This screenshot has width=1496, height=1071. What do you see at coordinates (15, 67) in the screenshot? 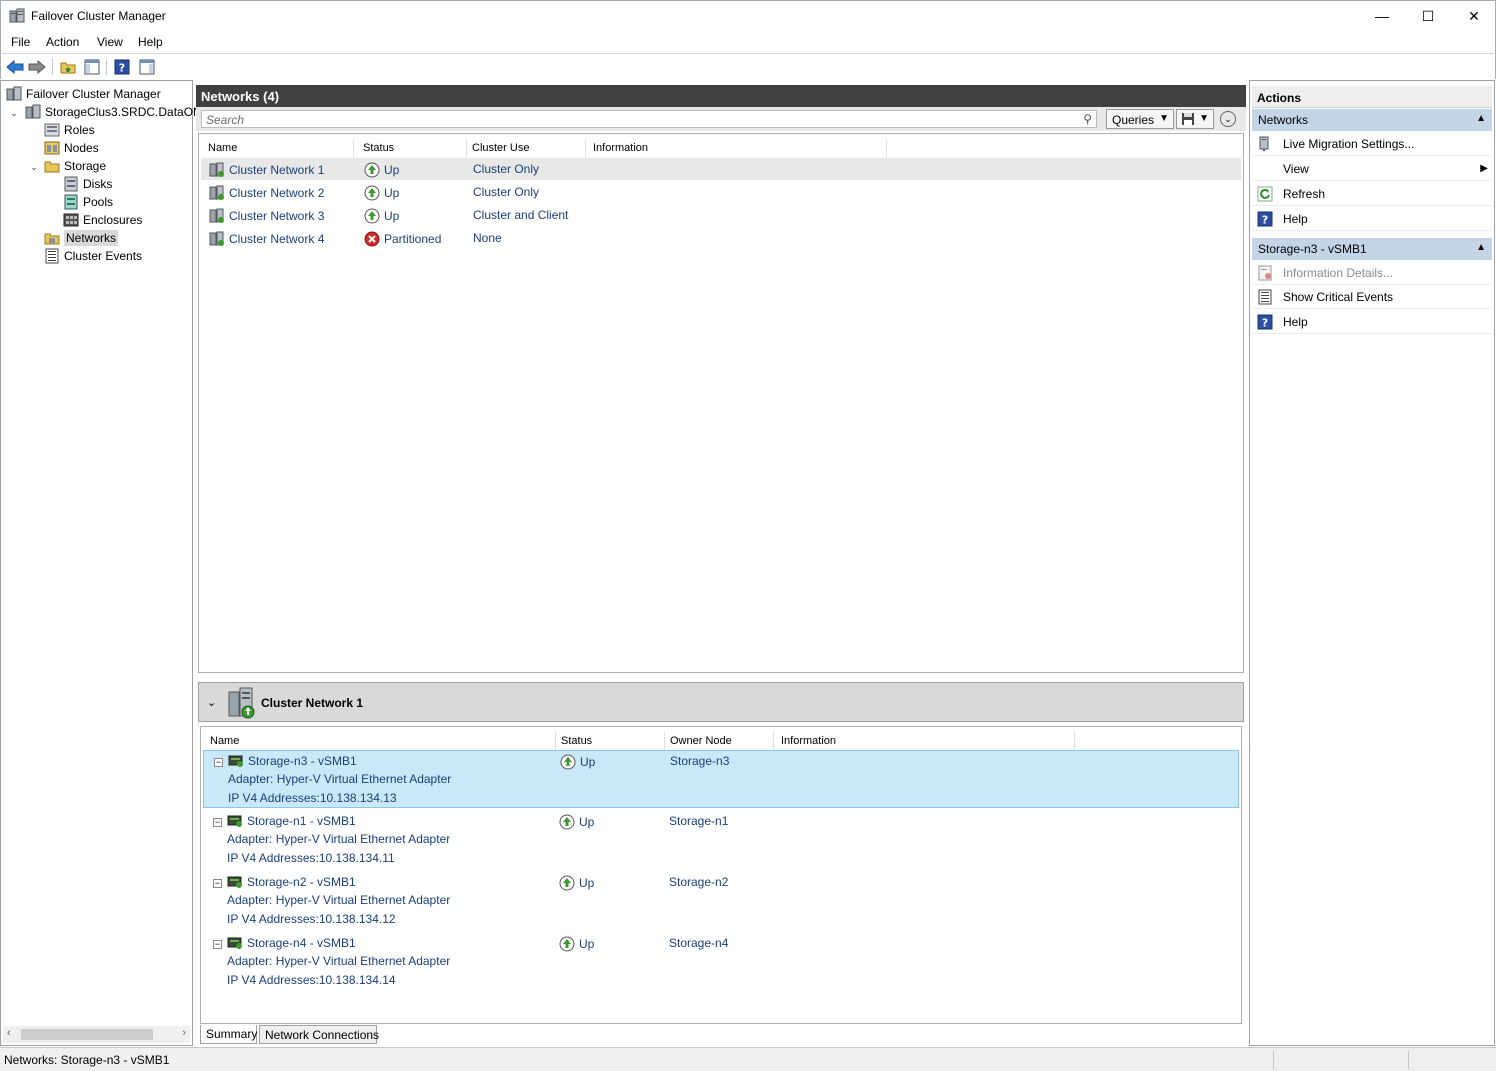
I see `back-button` at bounding box center [15, 67].